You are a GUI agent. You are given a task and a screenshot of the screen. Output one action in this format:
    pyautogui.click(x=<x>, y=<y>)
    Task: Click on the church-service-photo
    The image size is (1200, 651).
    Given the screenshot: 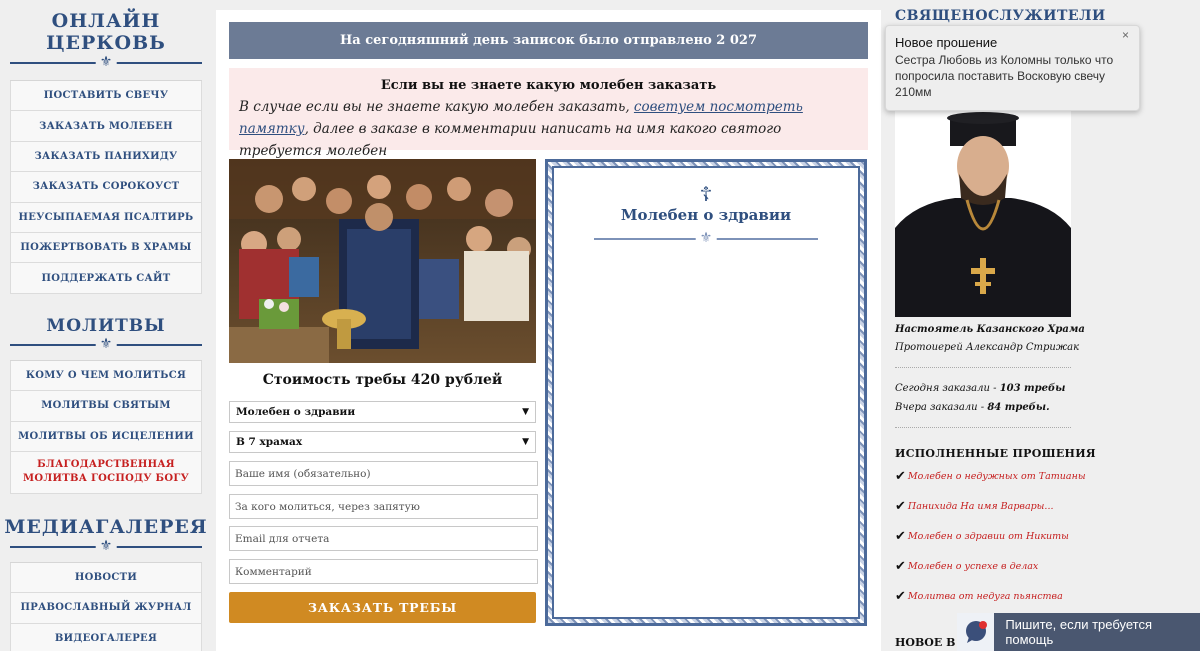 What is the action you would take?
    pyautogui.click(x=382, y=261)
    